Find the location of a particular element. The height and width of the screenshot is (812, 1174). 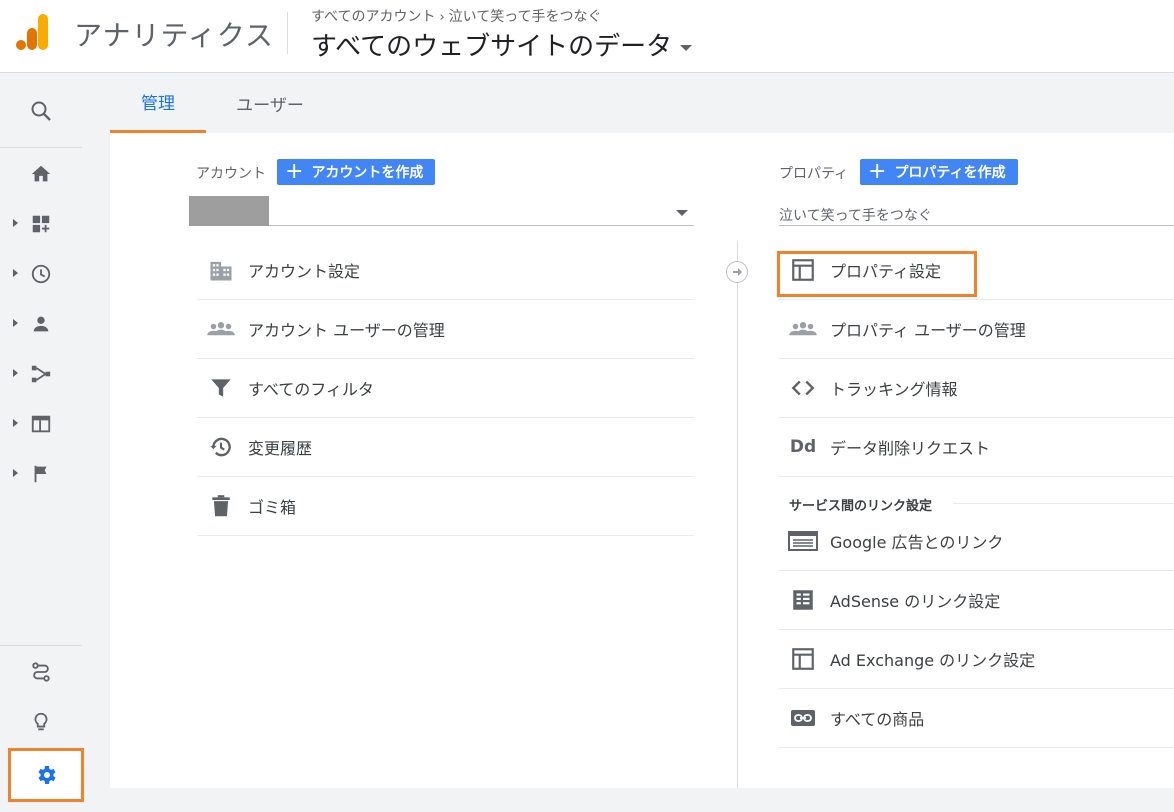

history-icon is located at coordinates (221, 447).